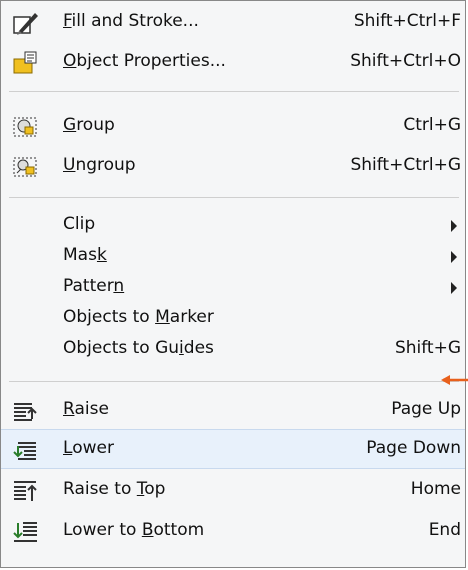 This screenshot has width=468, height=570. Describe the element at coordinates (426, 409) in the screenshot. I see `shortcut: Page Up` at that location.